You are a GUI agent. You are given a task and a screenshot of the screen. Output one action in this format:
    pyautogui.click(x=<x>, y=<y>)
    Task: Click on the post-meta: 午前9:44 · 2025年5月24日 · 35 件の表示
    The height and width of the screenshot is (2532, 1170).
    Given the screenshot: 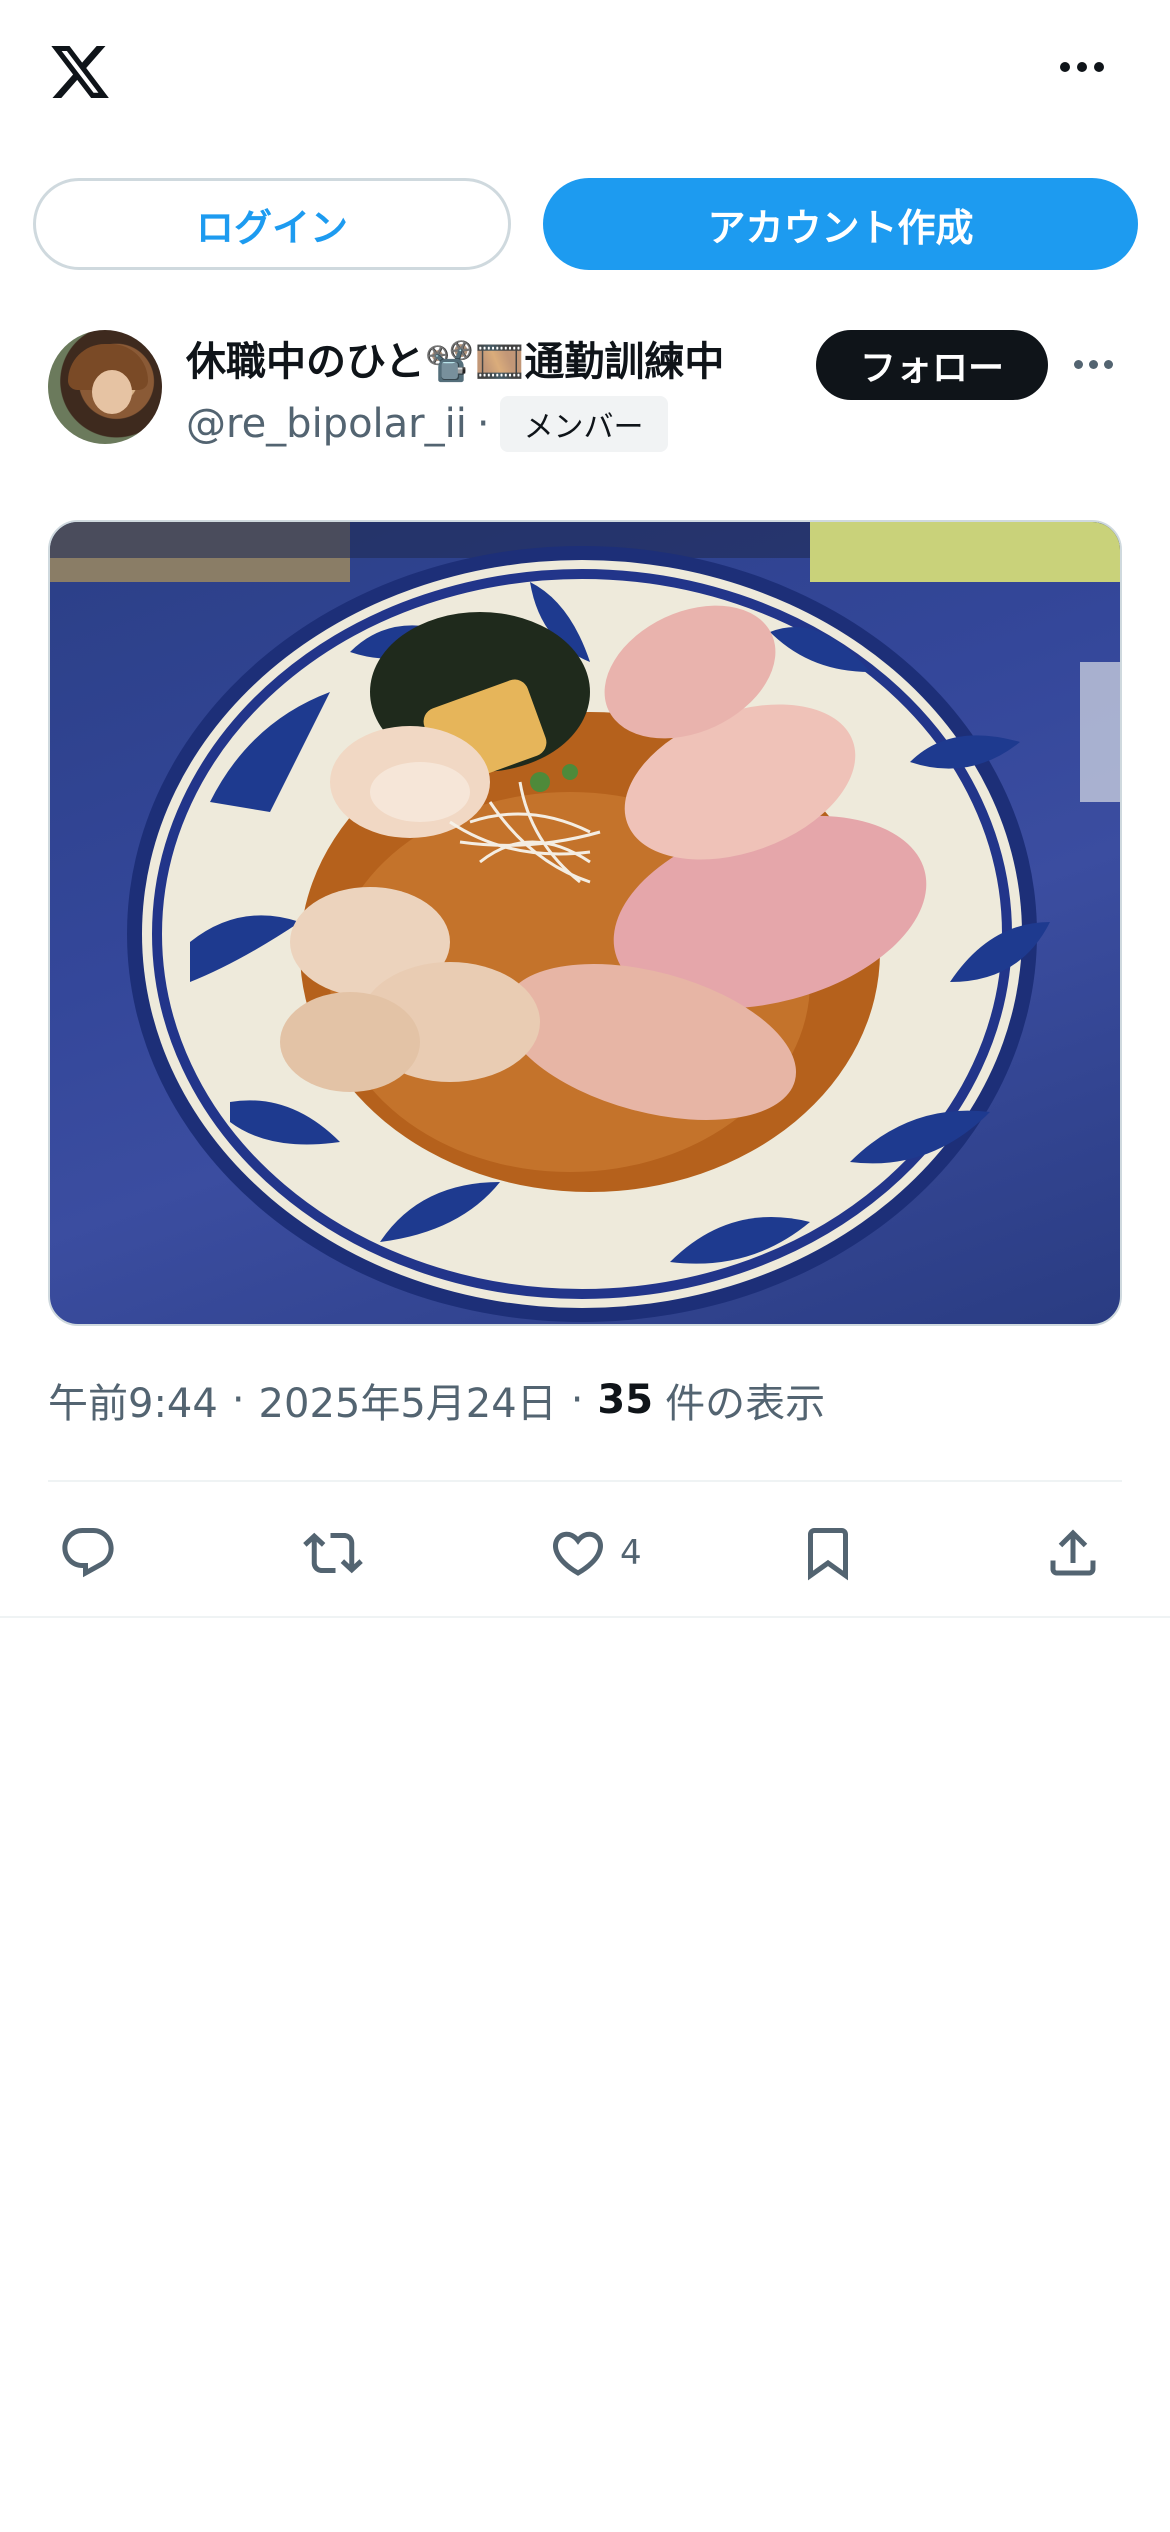 What is the action you would take?
    pyautogui.click(x=436, y=1400)
    